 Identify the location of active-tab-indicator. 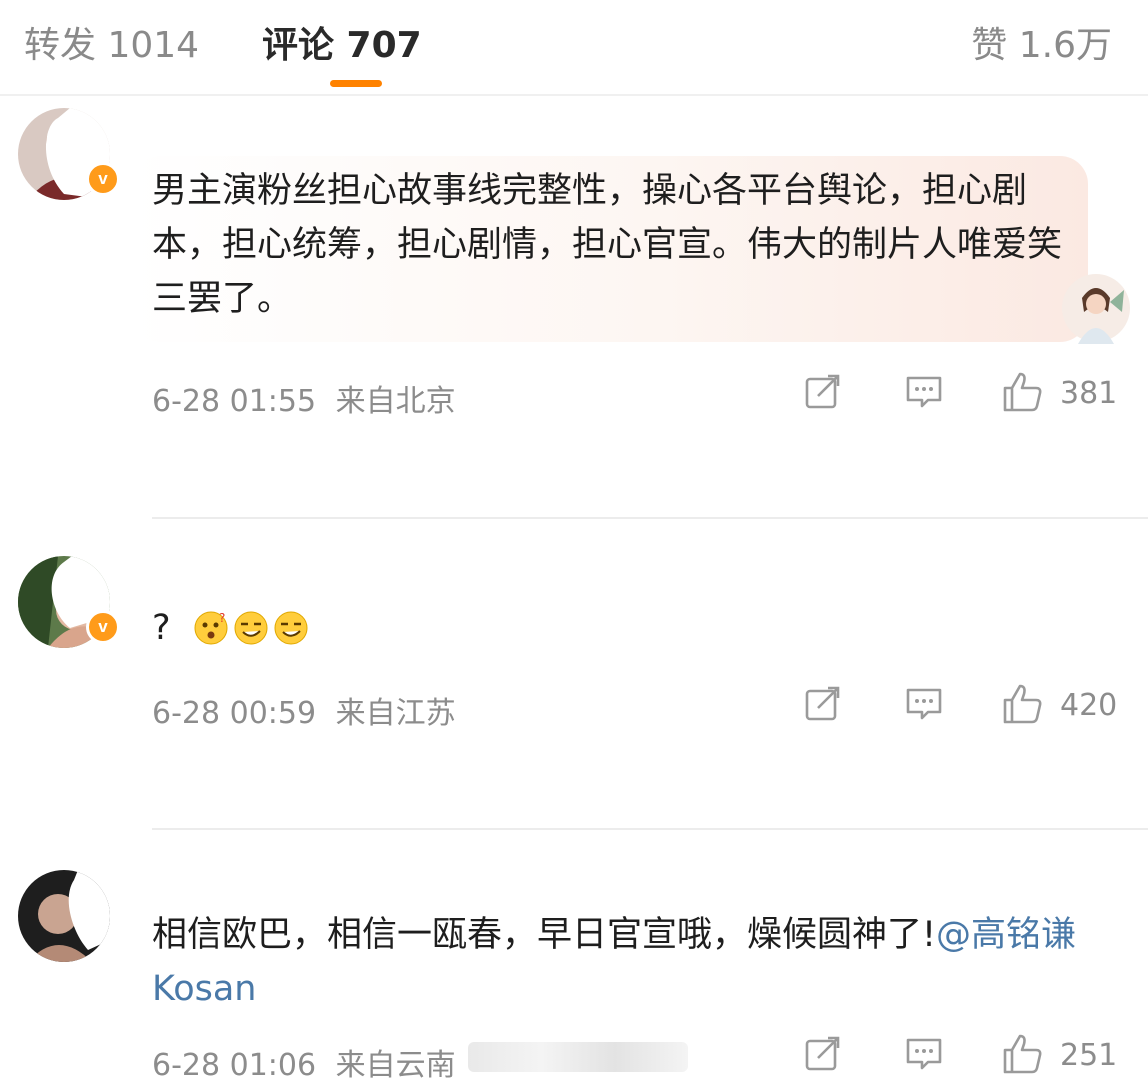
(356, 83).